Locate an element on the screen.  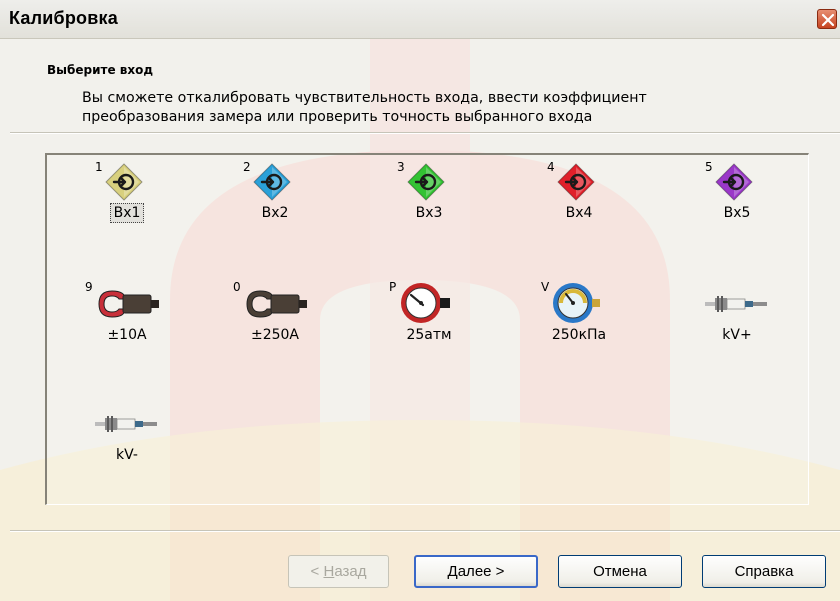
window-title: Калибровка is located at coordinates (63, 18).